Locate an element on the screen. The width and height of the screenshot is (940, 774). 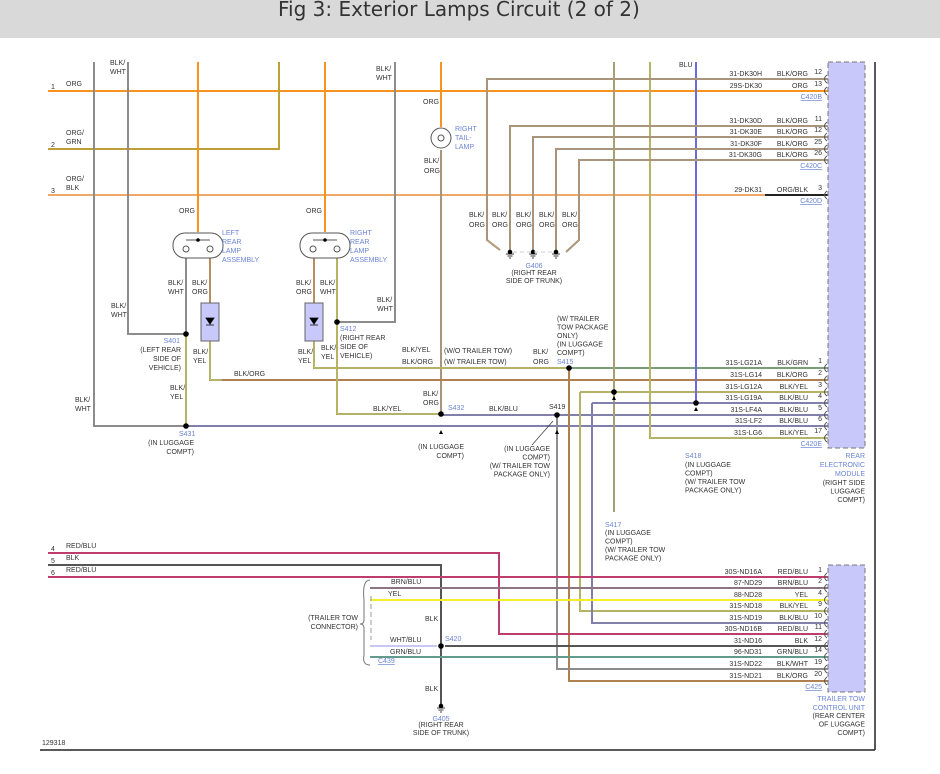
pin-number: 5 is located at coordinates (820, 408).